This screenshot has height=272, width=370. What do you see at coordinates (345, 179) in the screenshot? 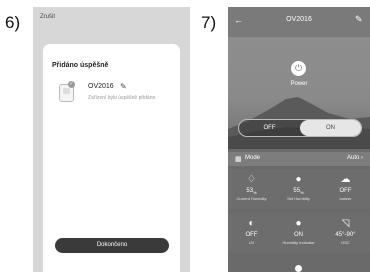
I see `cloud-icon: ☁` at bounding box center [345, 179].